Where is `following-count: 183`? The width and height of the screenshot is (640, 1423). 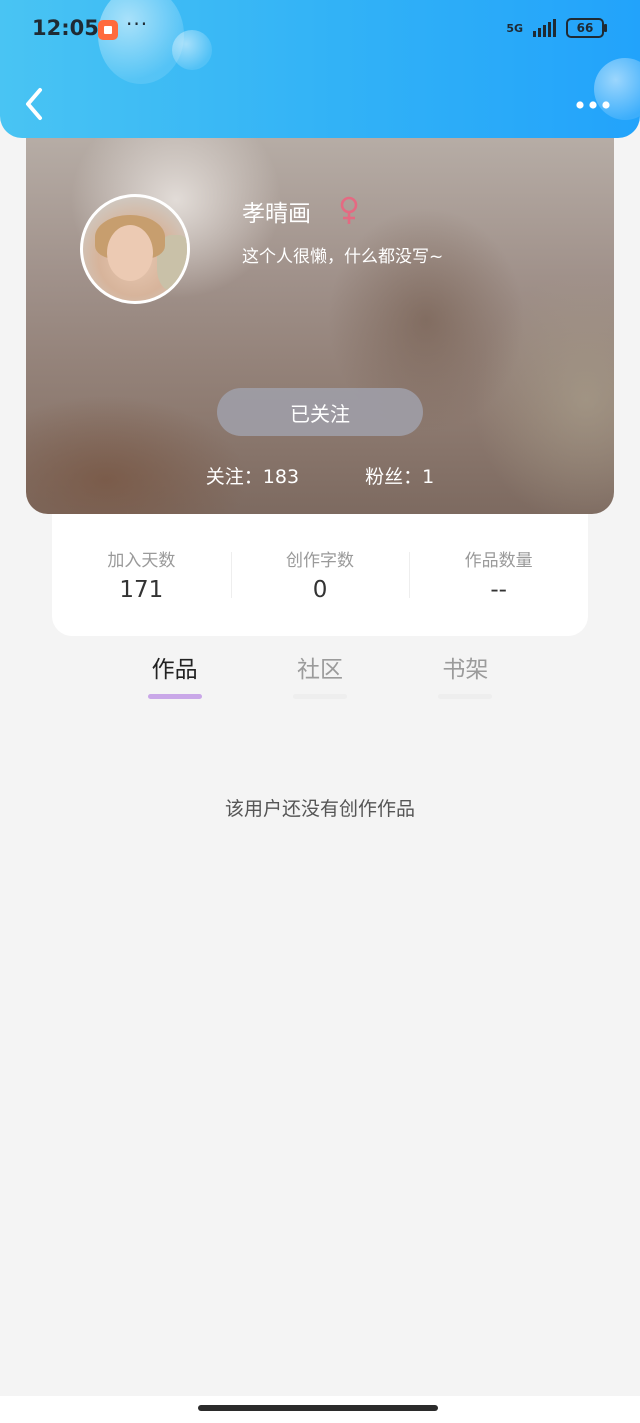 following-count: 183 is located at coordinates (281, 477).